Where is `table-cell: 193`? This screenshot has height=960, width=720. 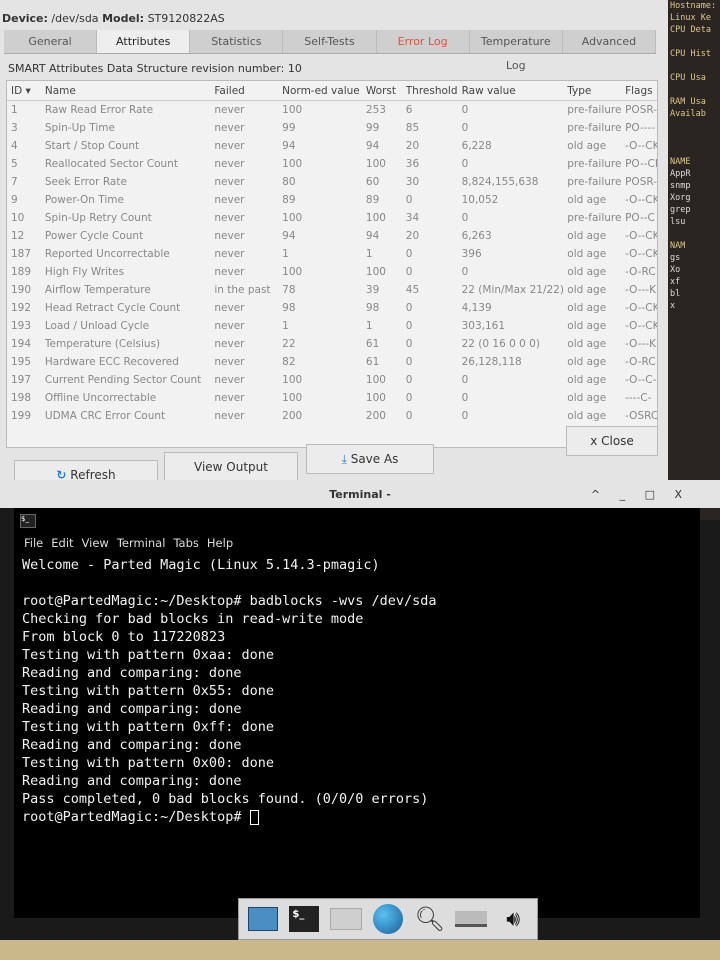
table-cell: 193 is located at coordinates (21, 326).